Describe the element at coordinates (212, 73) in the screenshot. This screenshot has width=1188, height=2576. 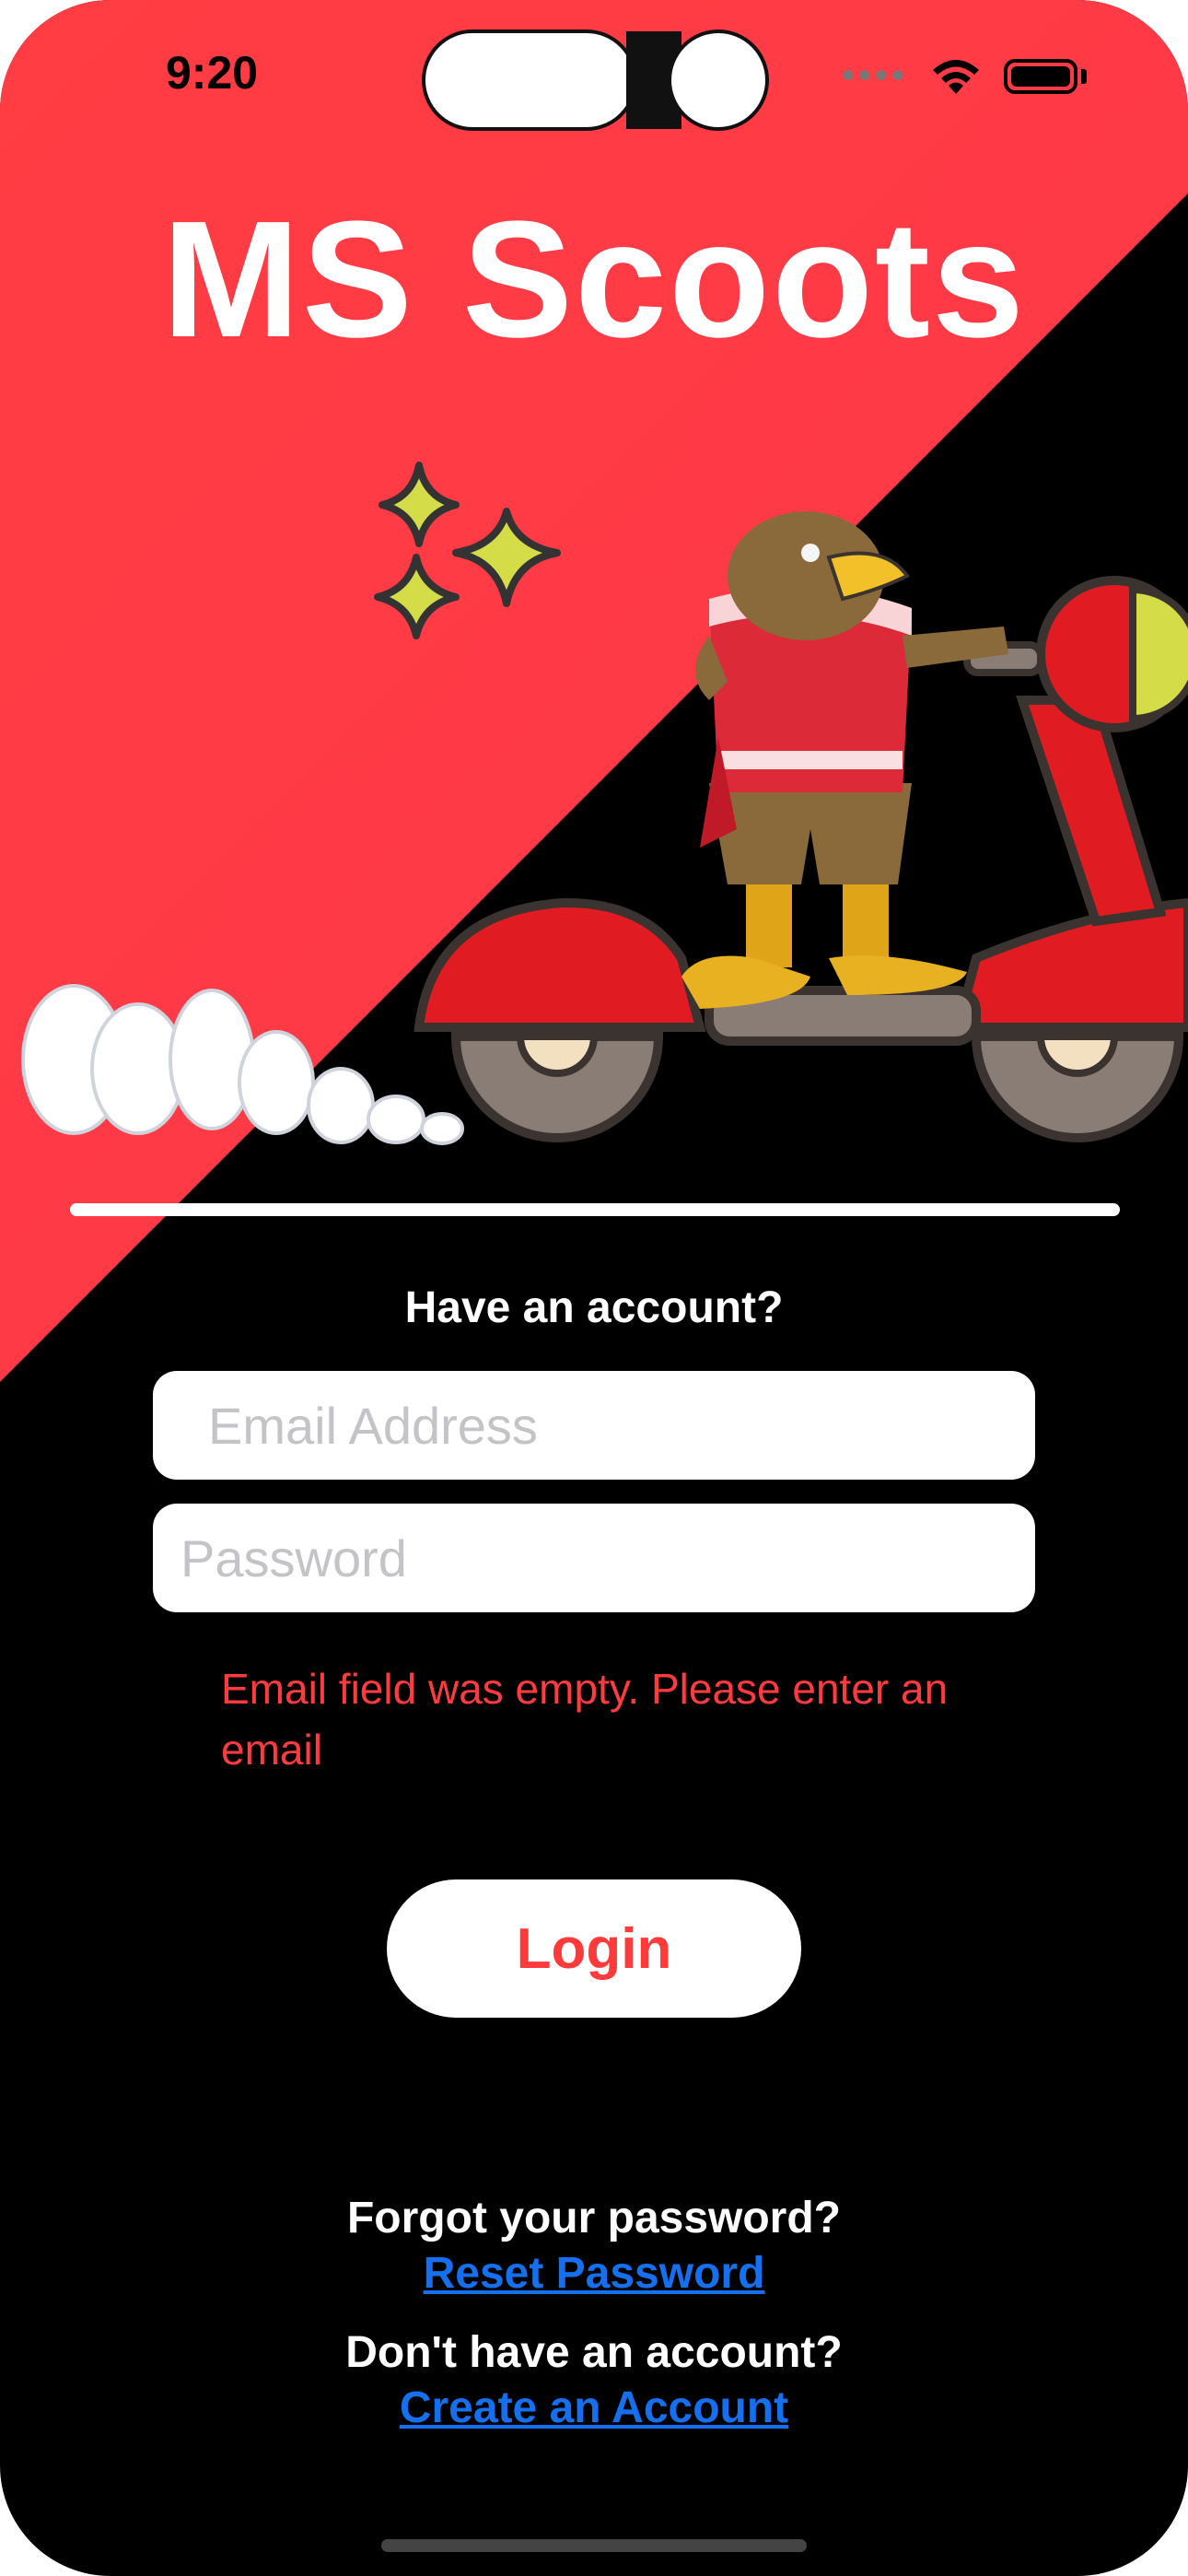
I see `status-time: 9:20` at that location.